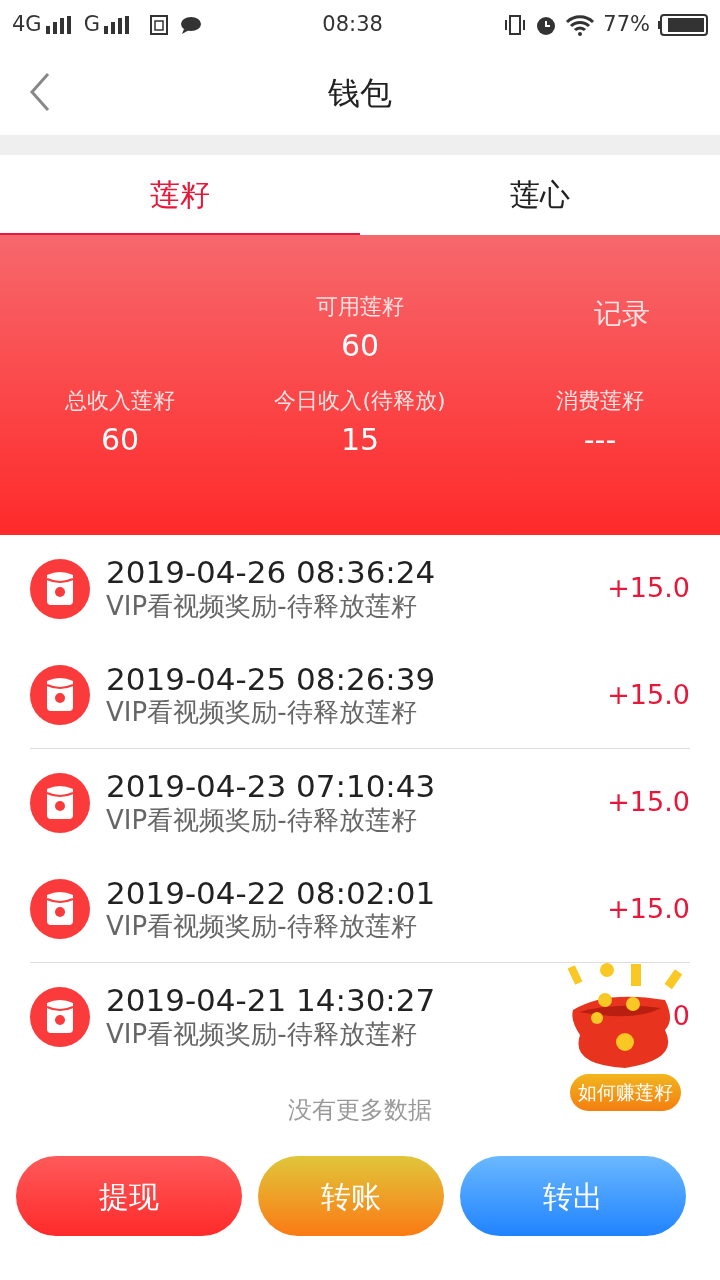 Image resolution: width=720 pixels, height=1280 pixels. What do you see at coordinates (600, 440) in the screenshot?
I see `stat-value: ---` at bounding box center [600, 440].